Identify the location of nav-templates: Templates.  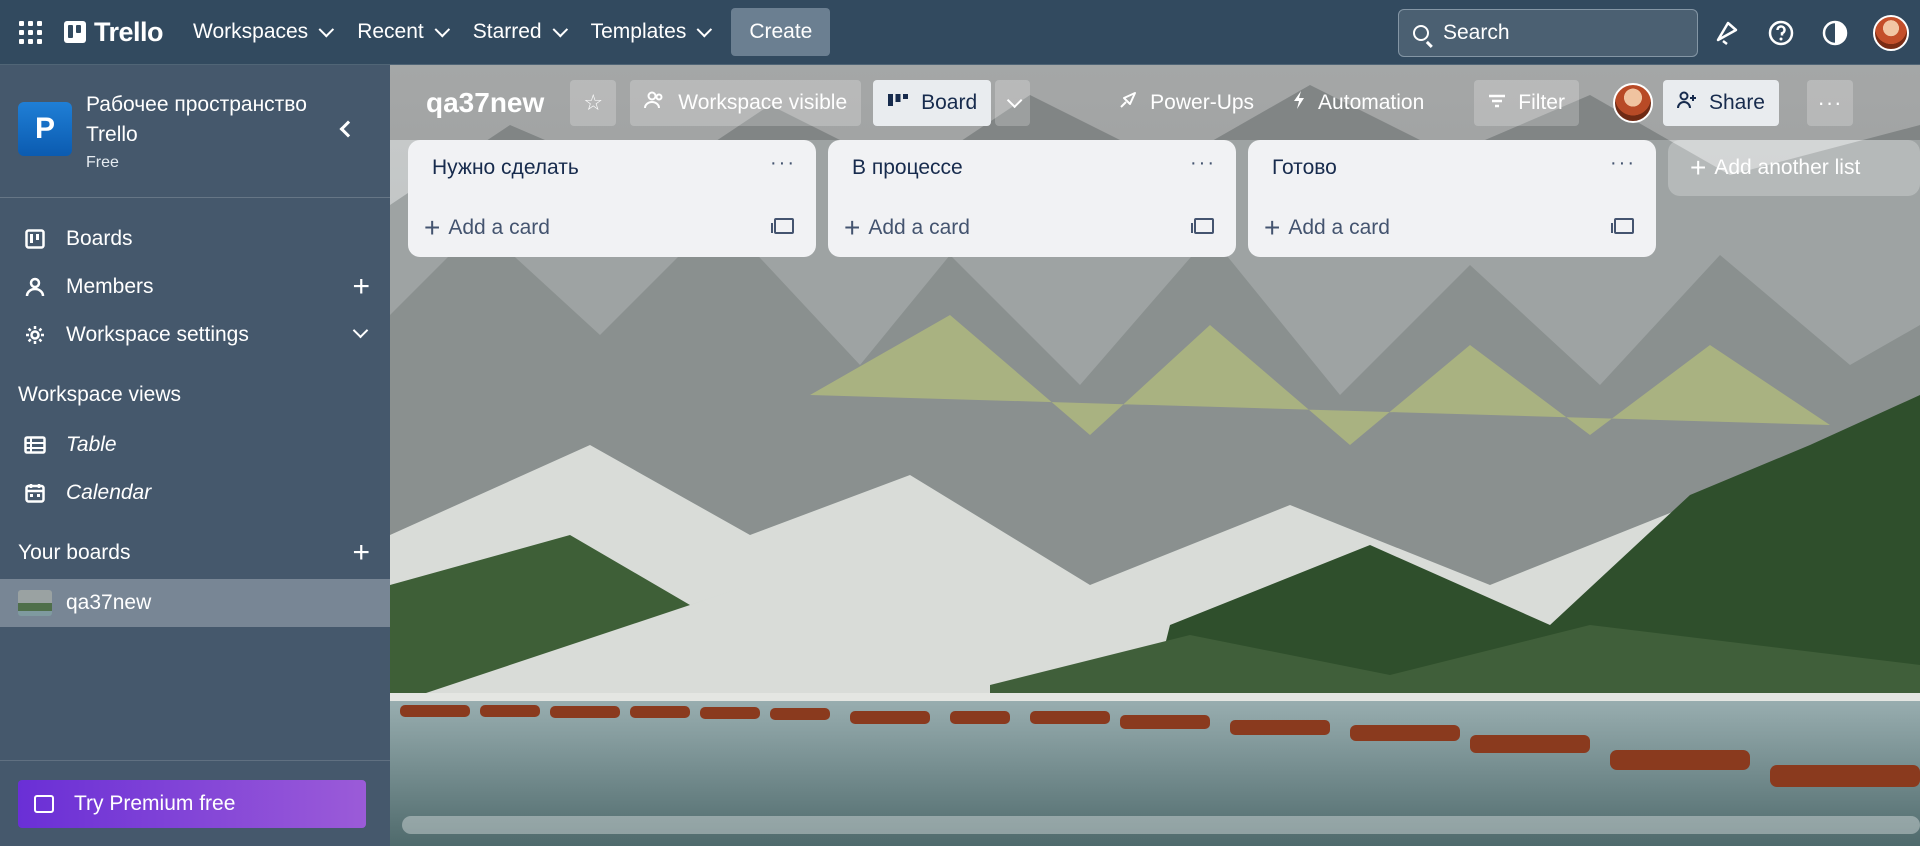
(649, 32).